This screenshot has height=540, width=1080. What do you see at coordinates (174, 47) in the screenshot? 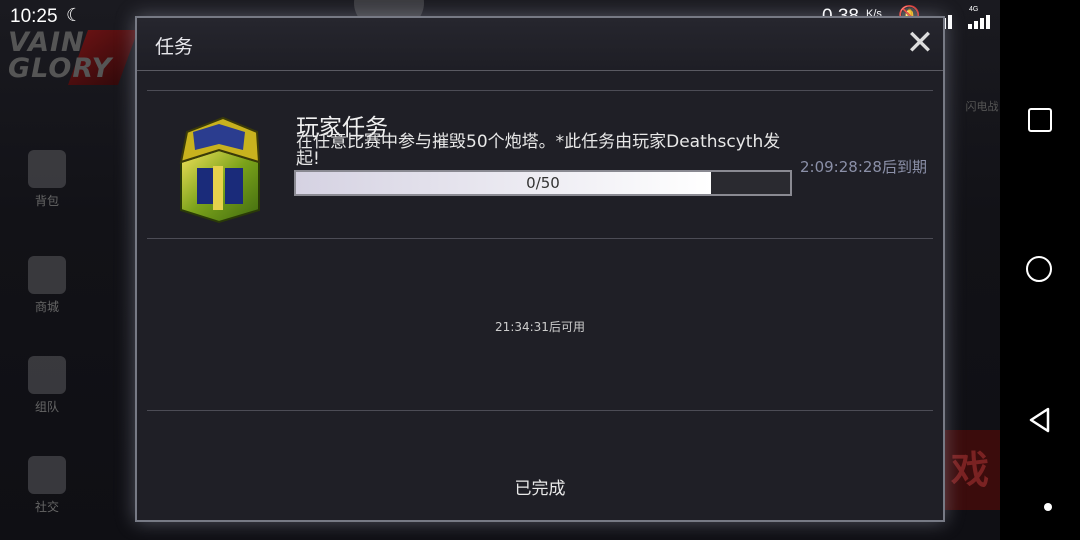
I see `dialog-title: 任务` at bounding box center [174, 47].